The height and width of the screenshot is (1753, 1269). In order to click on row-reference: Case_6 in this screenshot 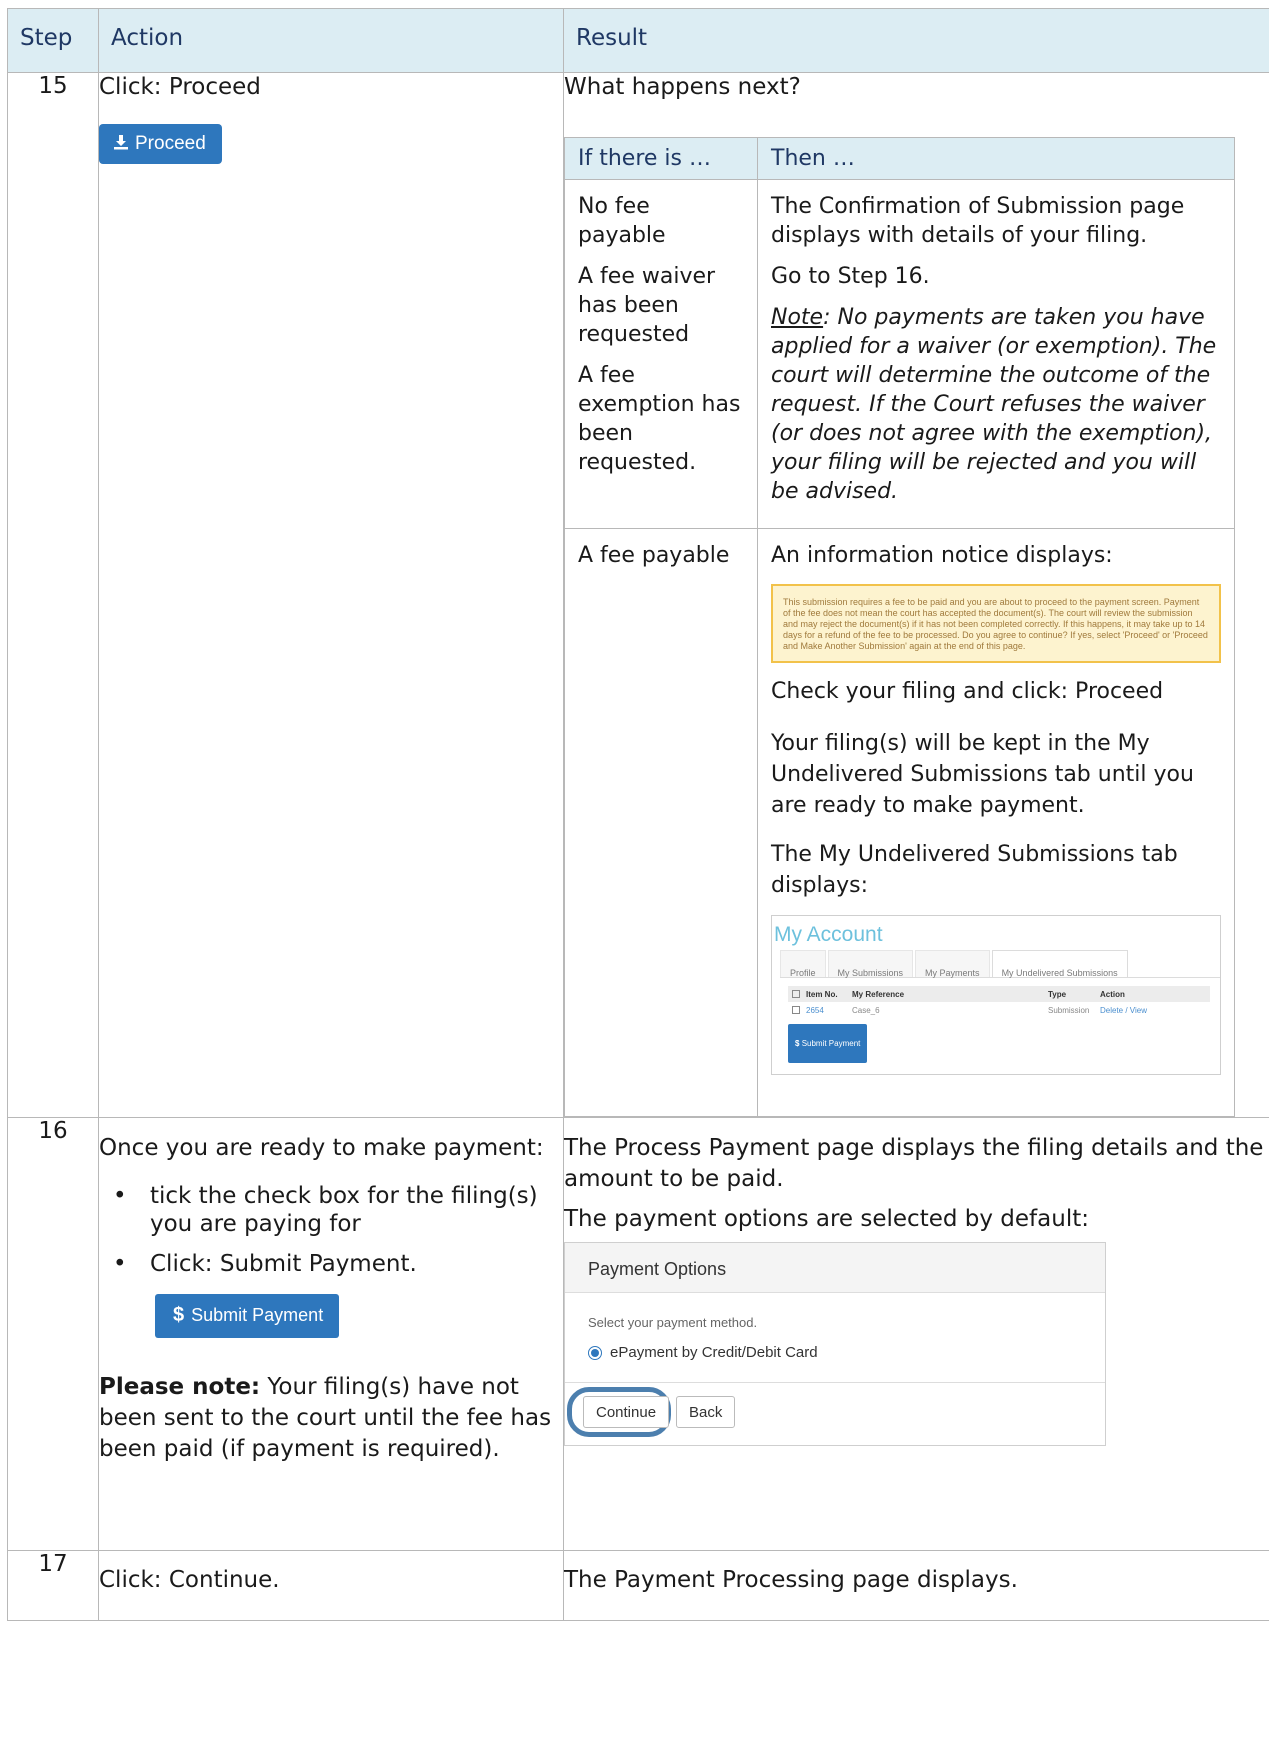, I will do `click(866, 1010)`.